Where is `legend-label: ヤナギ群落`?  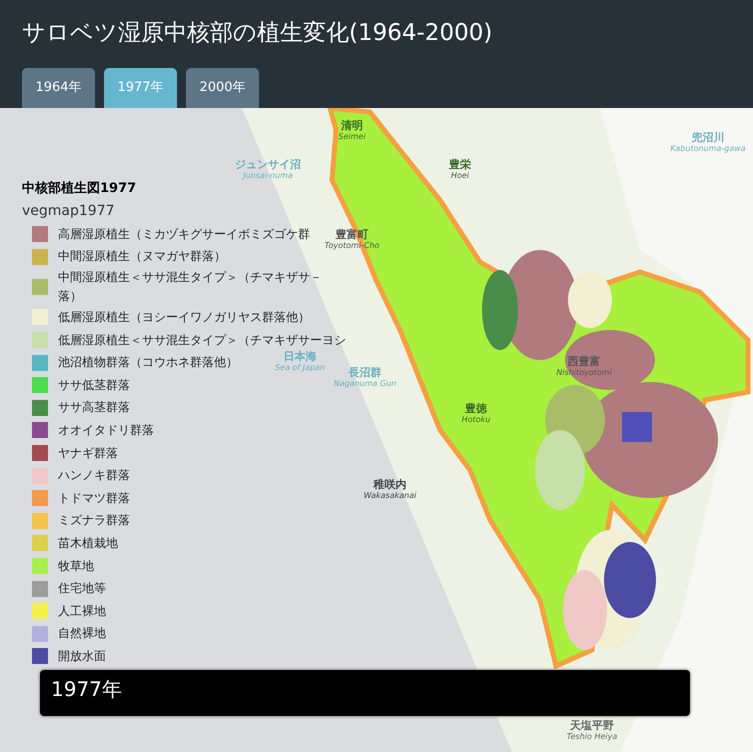
legend-label: ヤナギ群落 is located at coordinates (88, 453).